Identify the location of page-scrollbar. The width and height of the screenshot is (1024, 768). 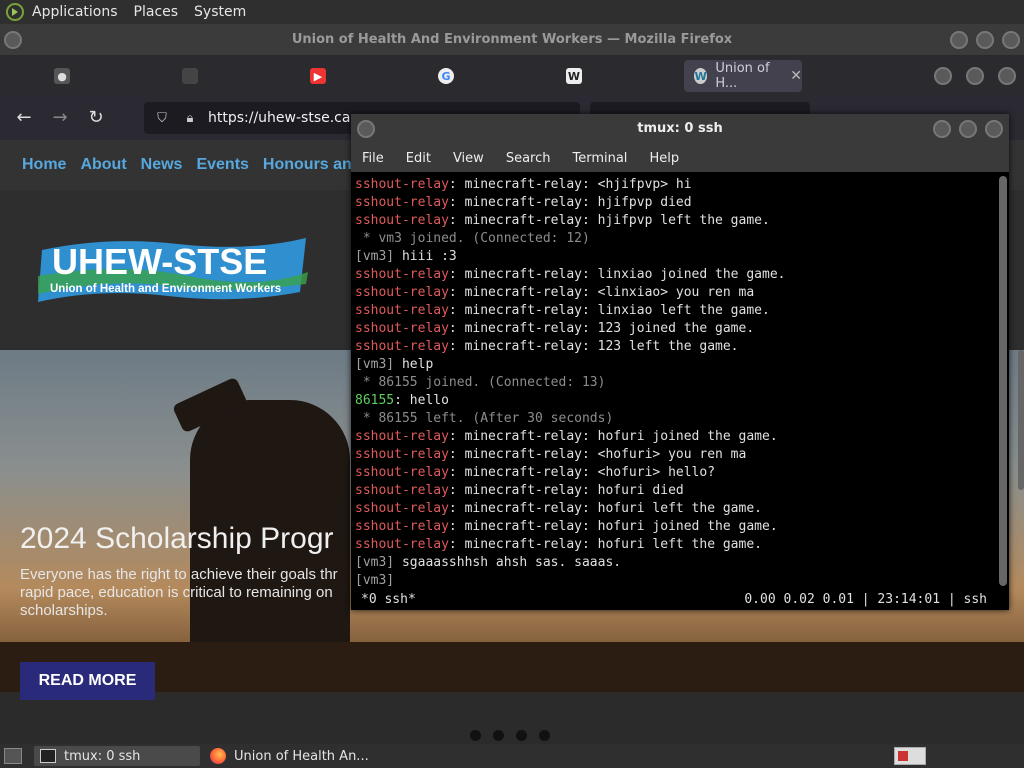
(1021, 420).